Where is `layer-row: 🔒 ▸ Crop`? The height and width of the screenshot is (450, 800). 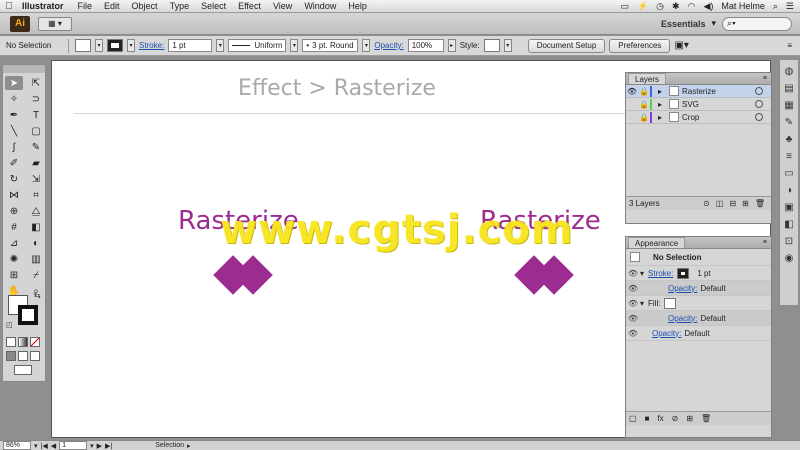 layer-row: 🔒 ▸ Crop is located at coordinates (698, 117).